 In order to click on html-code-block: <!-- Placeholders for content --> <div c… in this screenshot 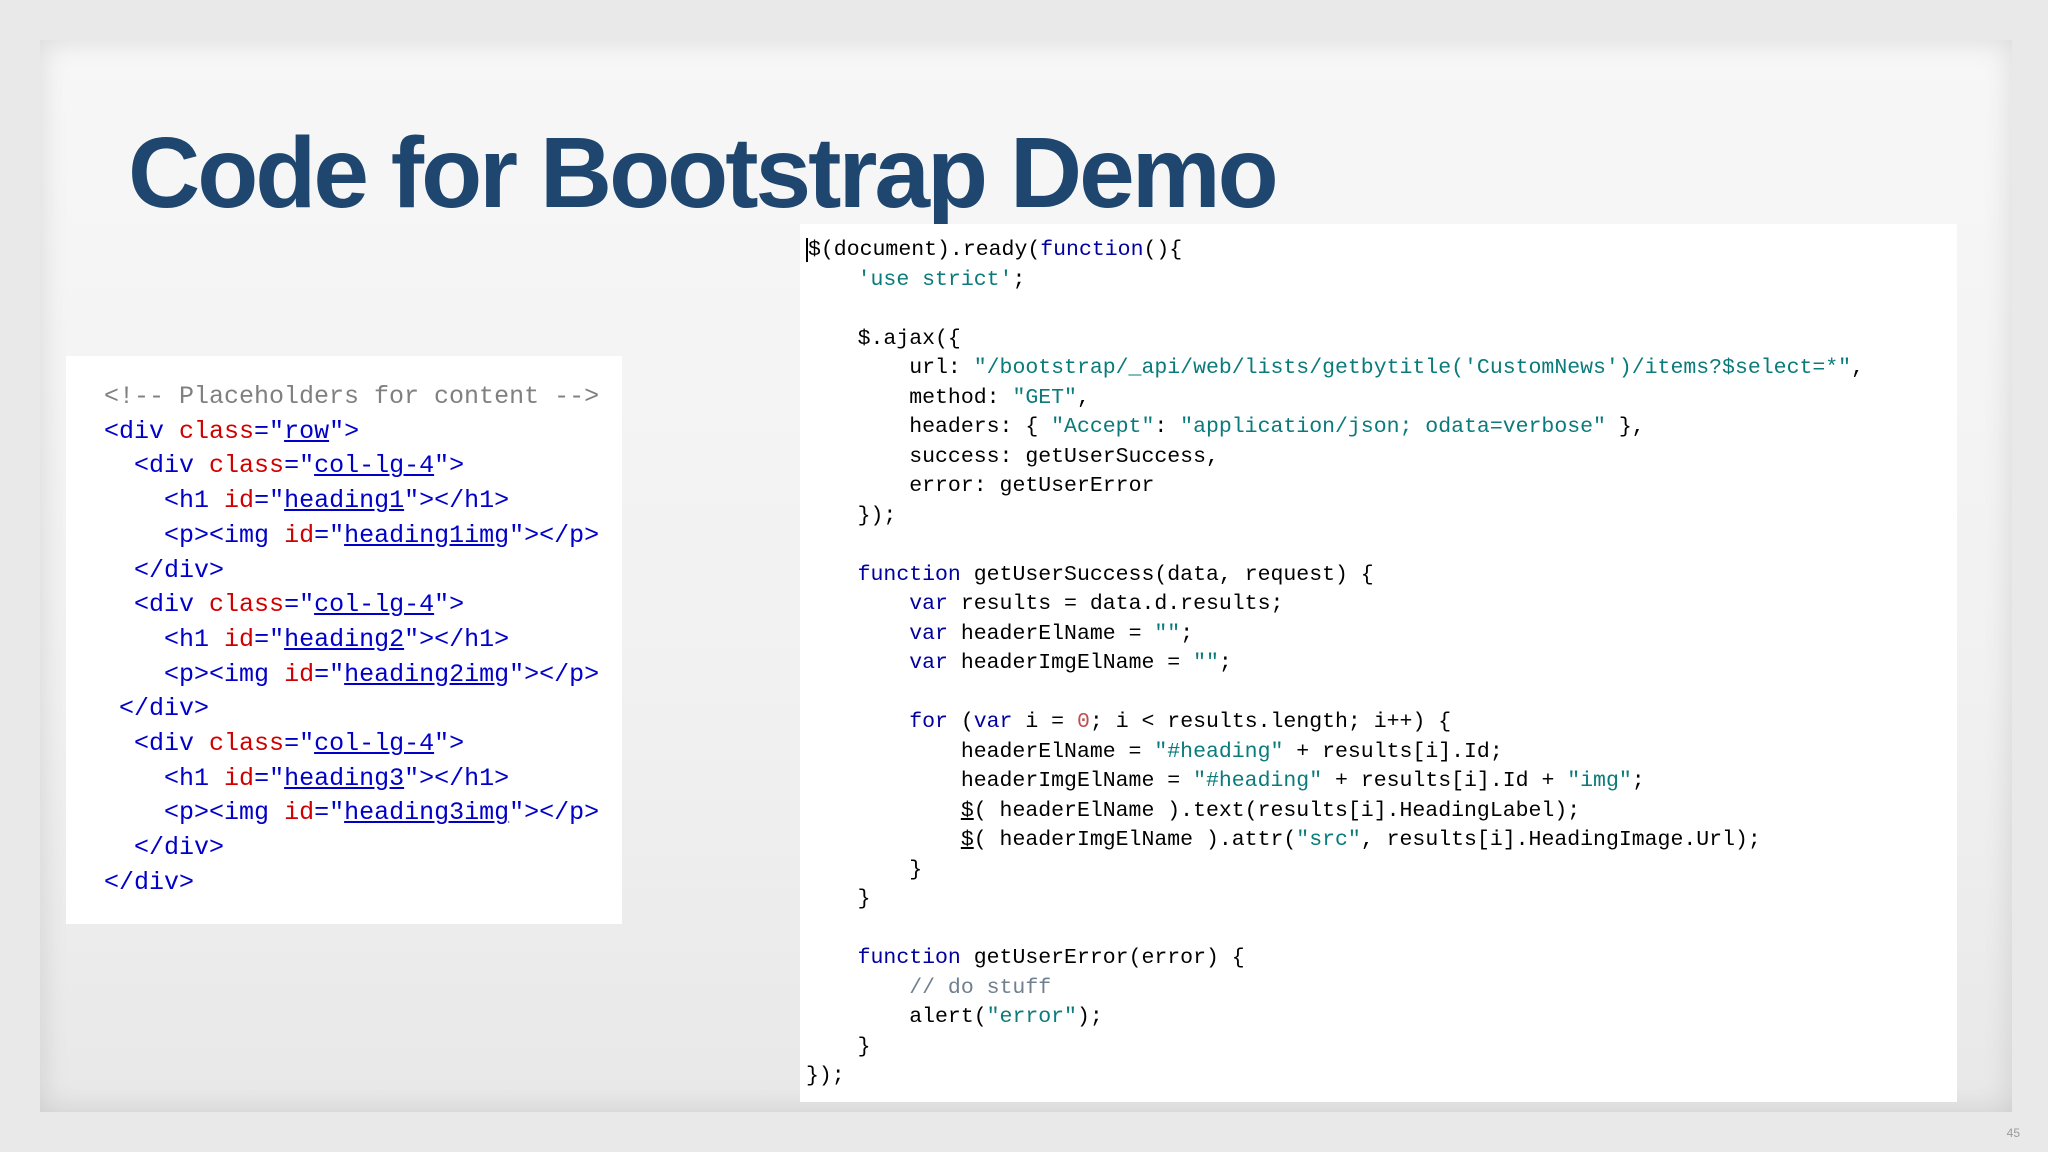, I will do `click(352, 639)`.